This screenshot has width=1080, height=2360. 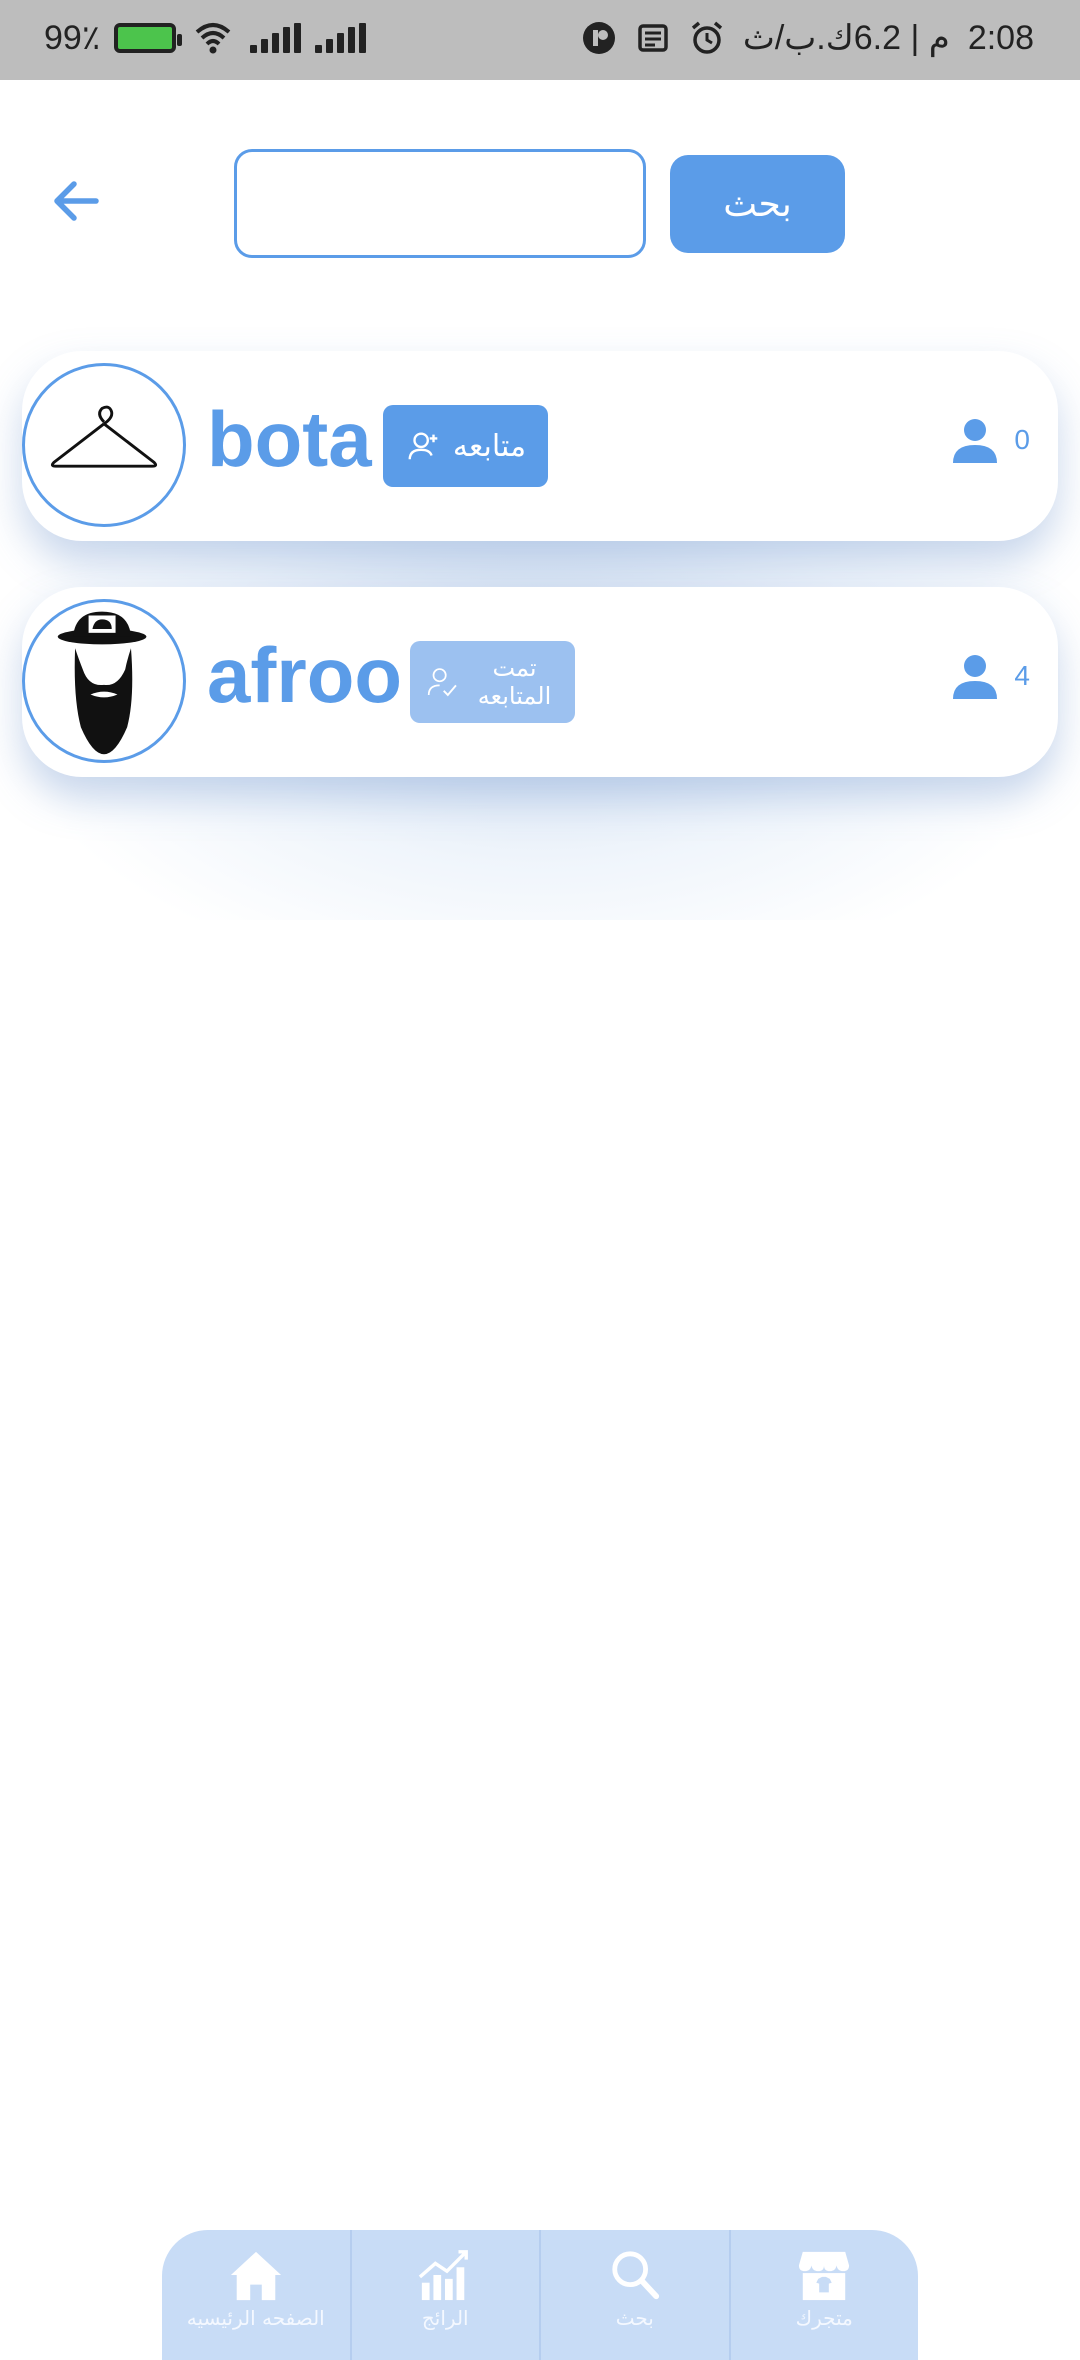 What do you see at coordinates (289, 439) in the screenshot?
I see `username: bota` at bounding box center [289, 439].